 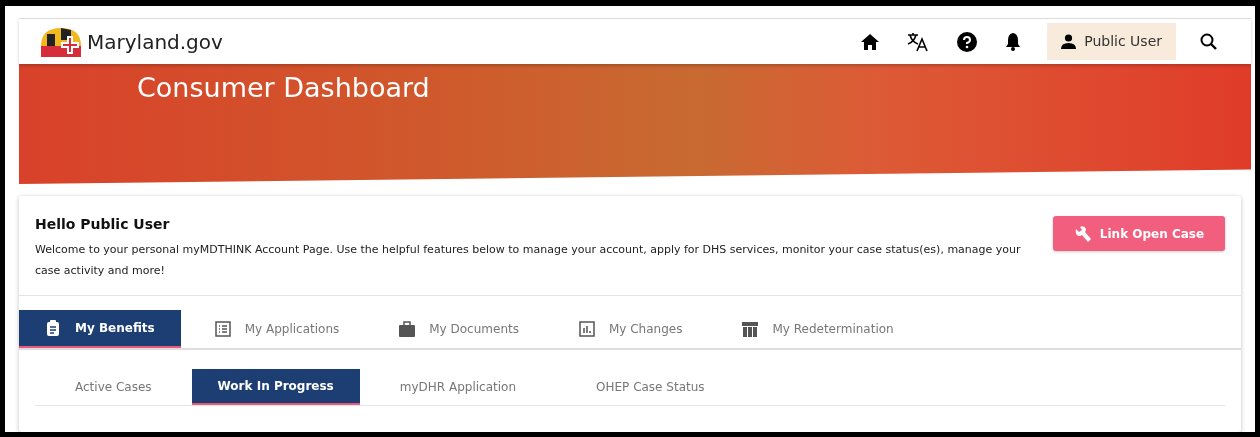 What do you see at coordinates (967, 41) in the screenshot?
I see `help-icon` at bounding box center [967, 41].